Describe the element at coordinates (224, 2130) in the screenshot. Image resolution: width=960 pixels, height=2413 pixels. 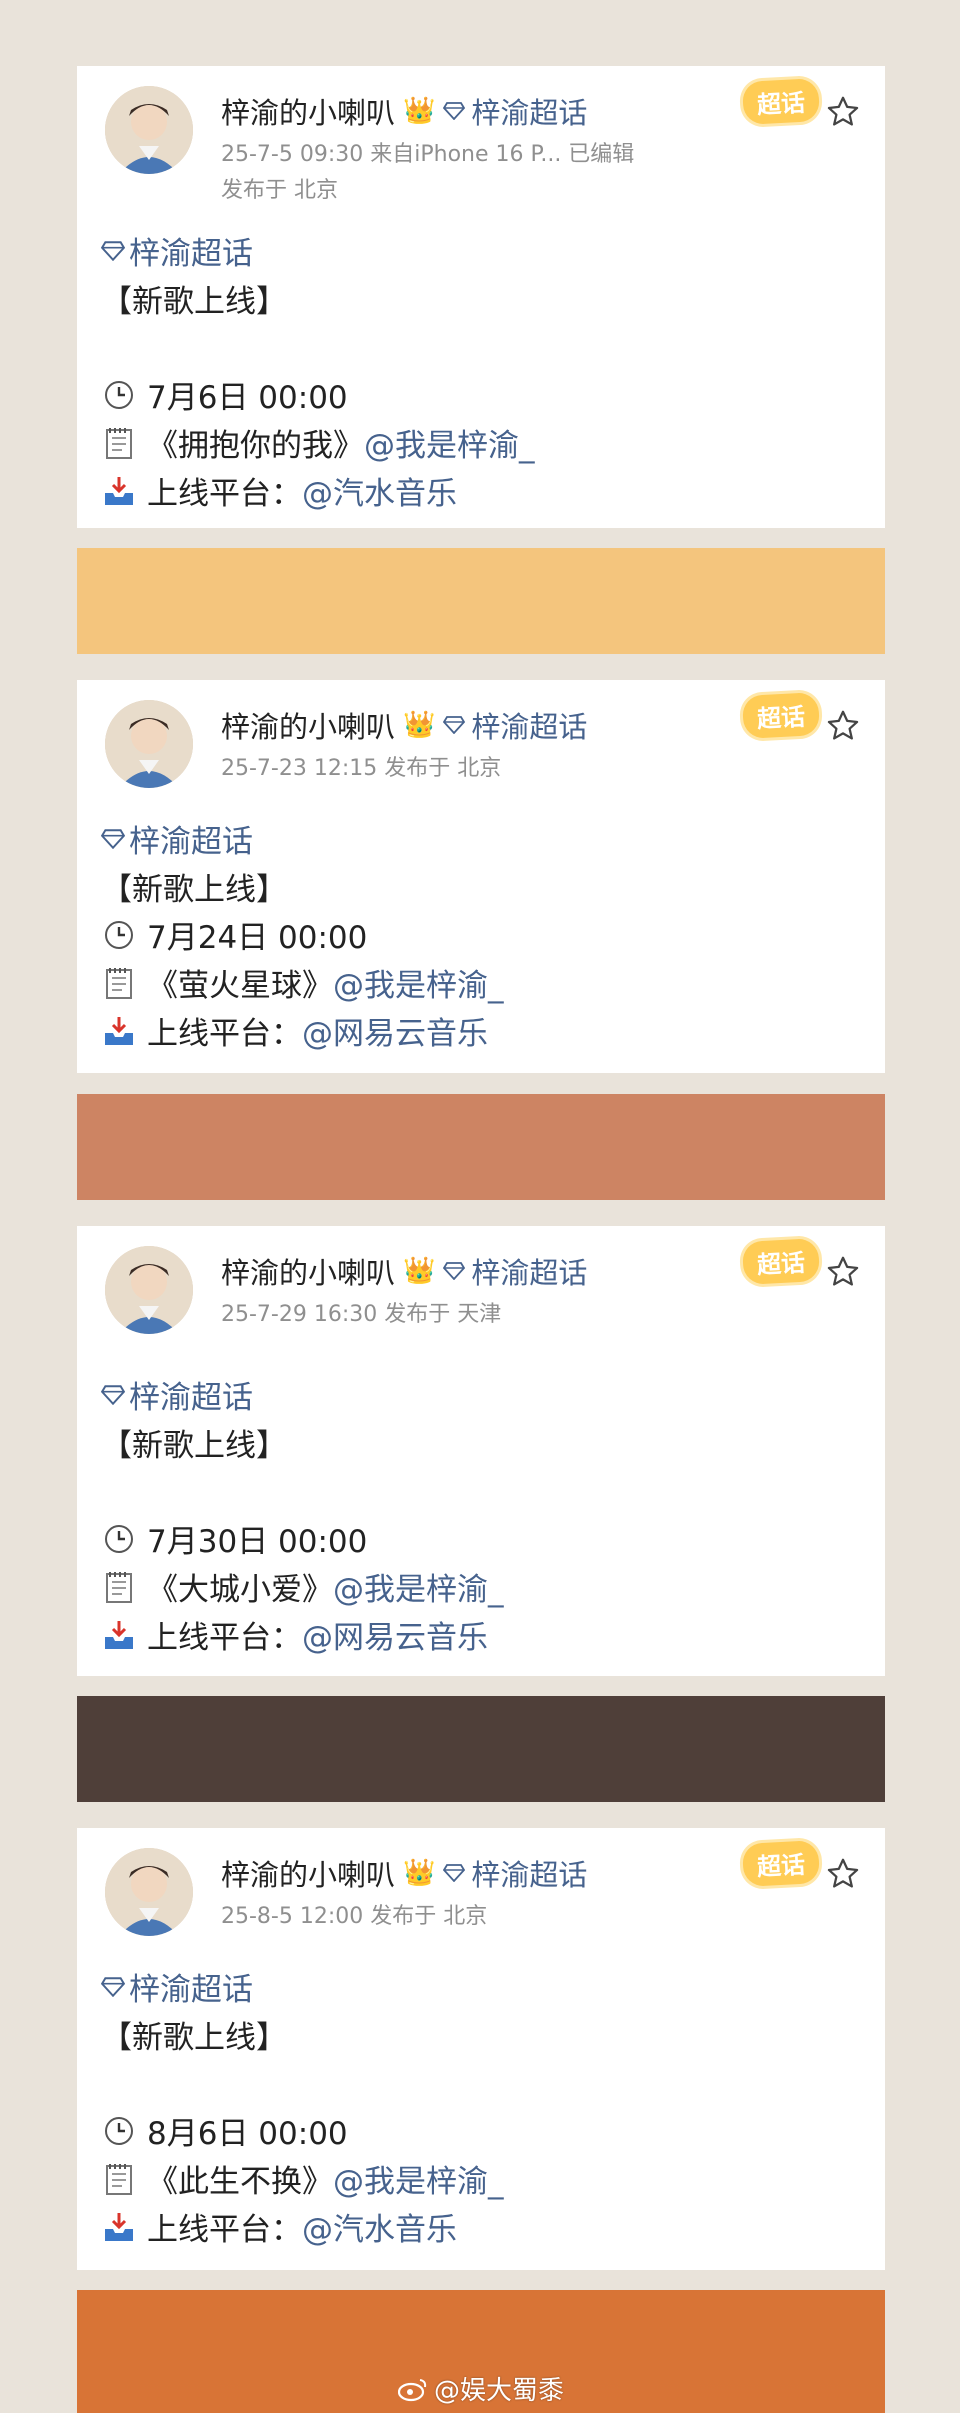
I see `time-line: 8月6日 00:00` at that location.